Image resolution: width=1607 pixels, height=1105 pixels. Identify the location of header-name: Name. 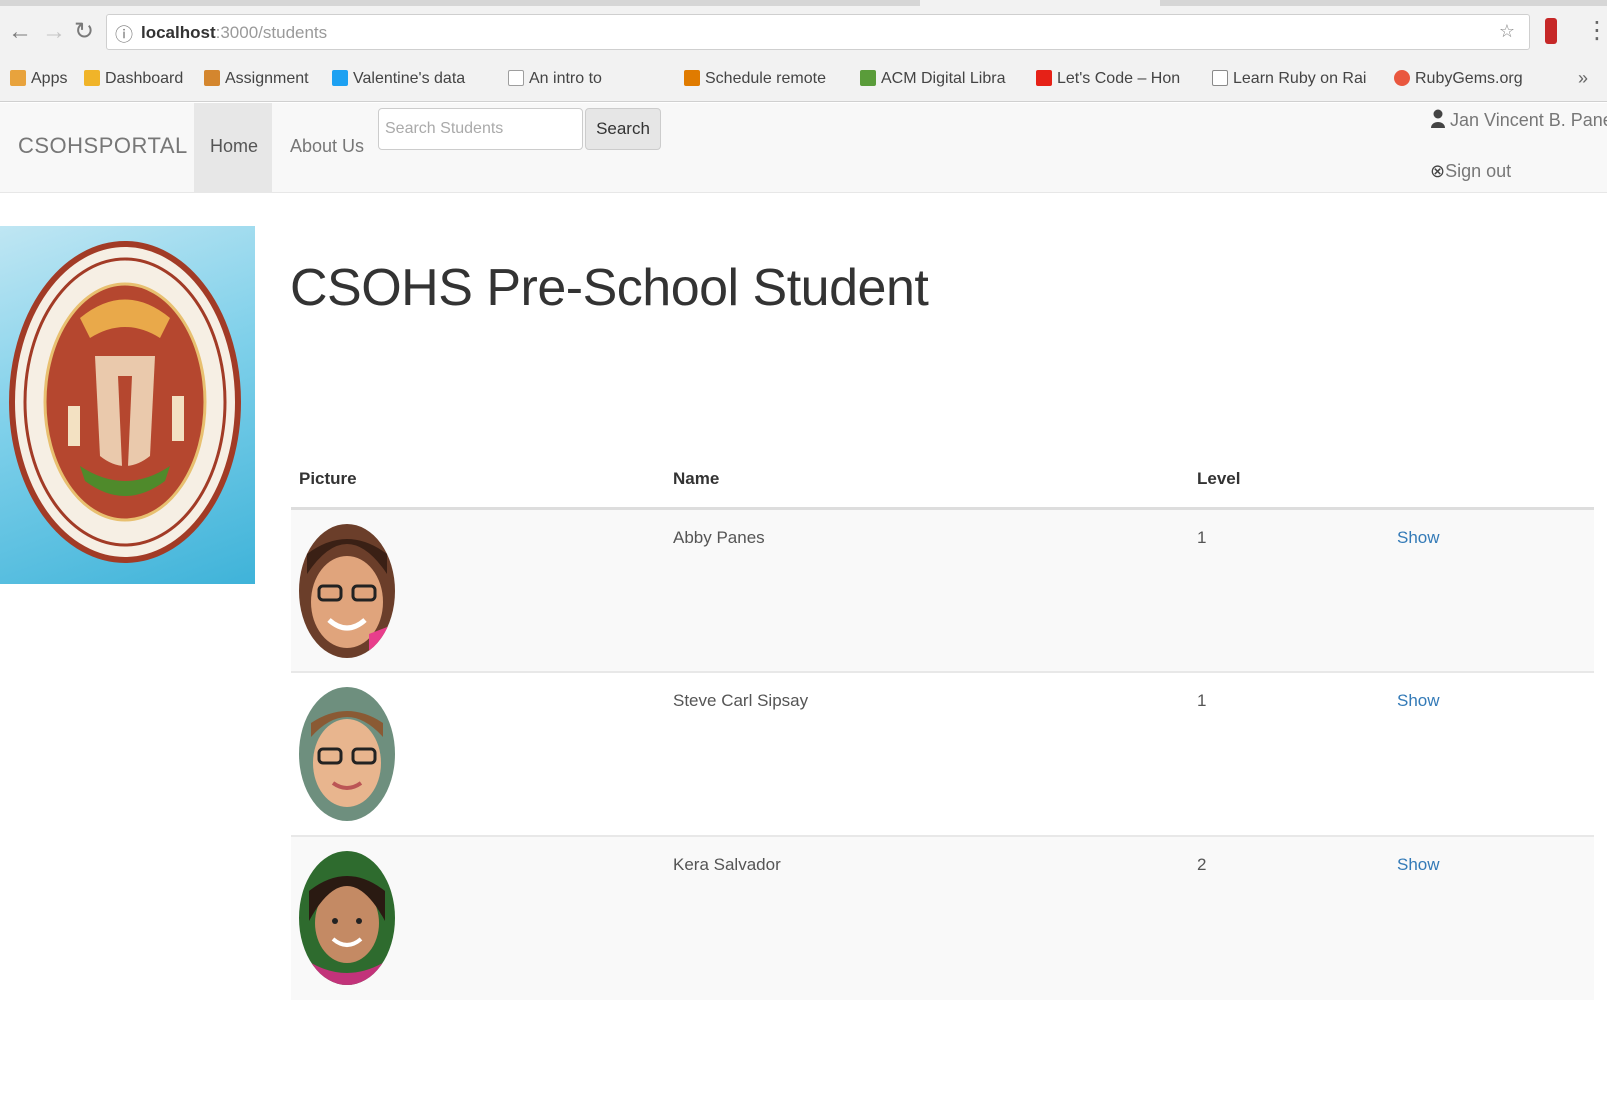
(927, 481).